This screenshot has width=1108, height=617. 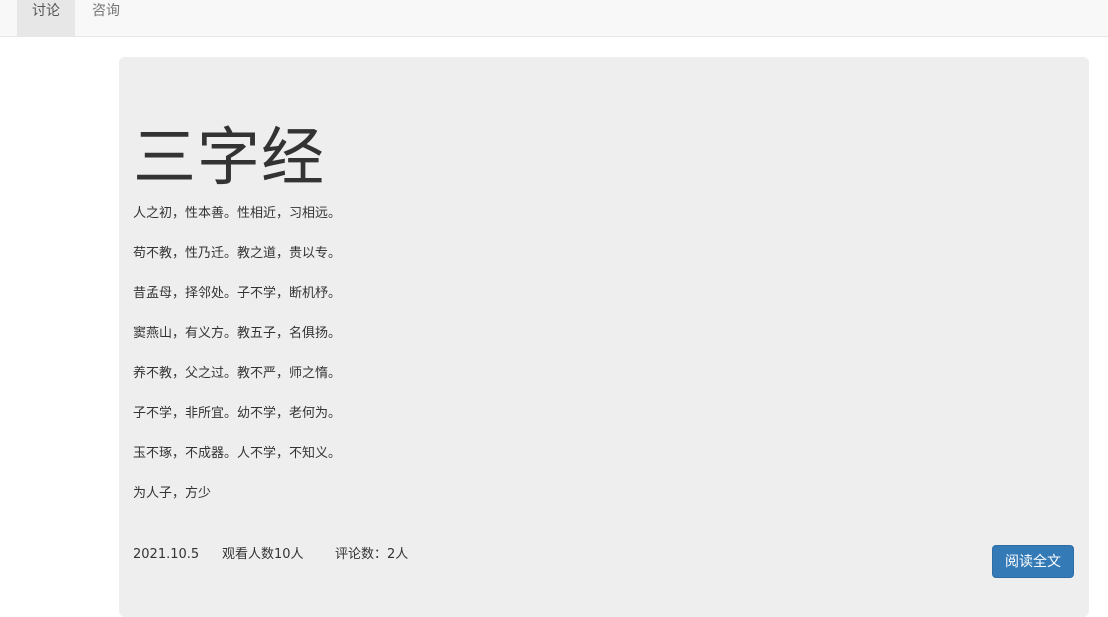 I want to click on article-line: 窦燕山，有义方。教五子，名俱扬。, so click(x=237, y=333).